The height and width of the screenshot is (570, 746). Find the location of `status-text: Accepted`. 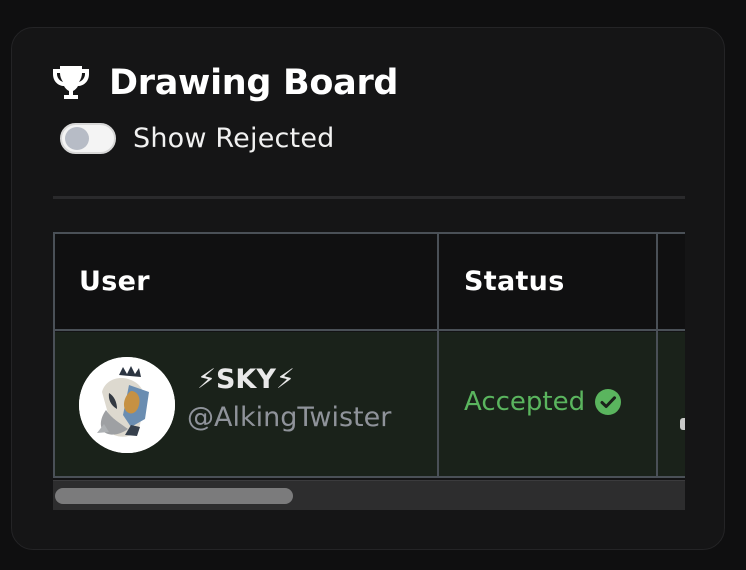

status-text: Accepted is located at coordinates (525, 402).